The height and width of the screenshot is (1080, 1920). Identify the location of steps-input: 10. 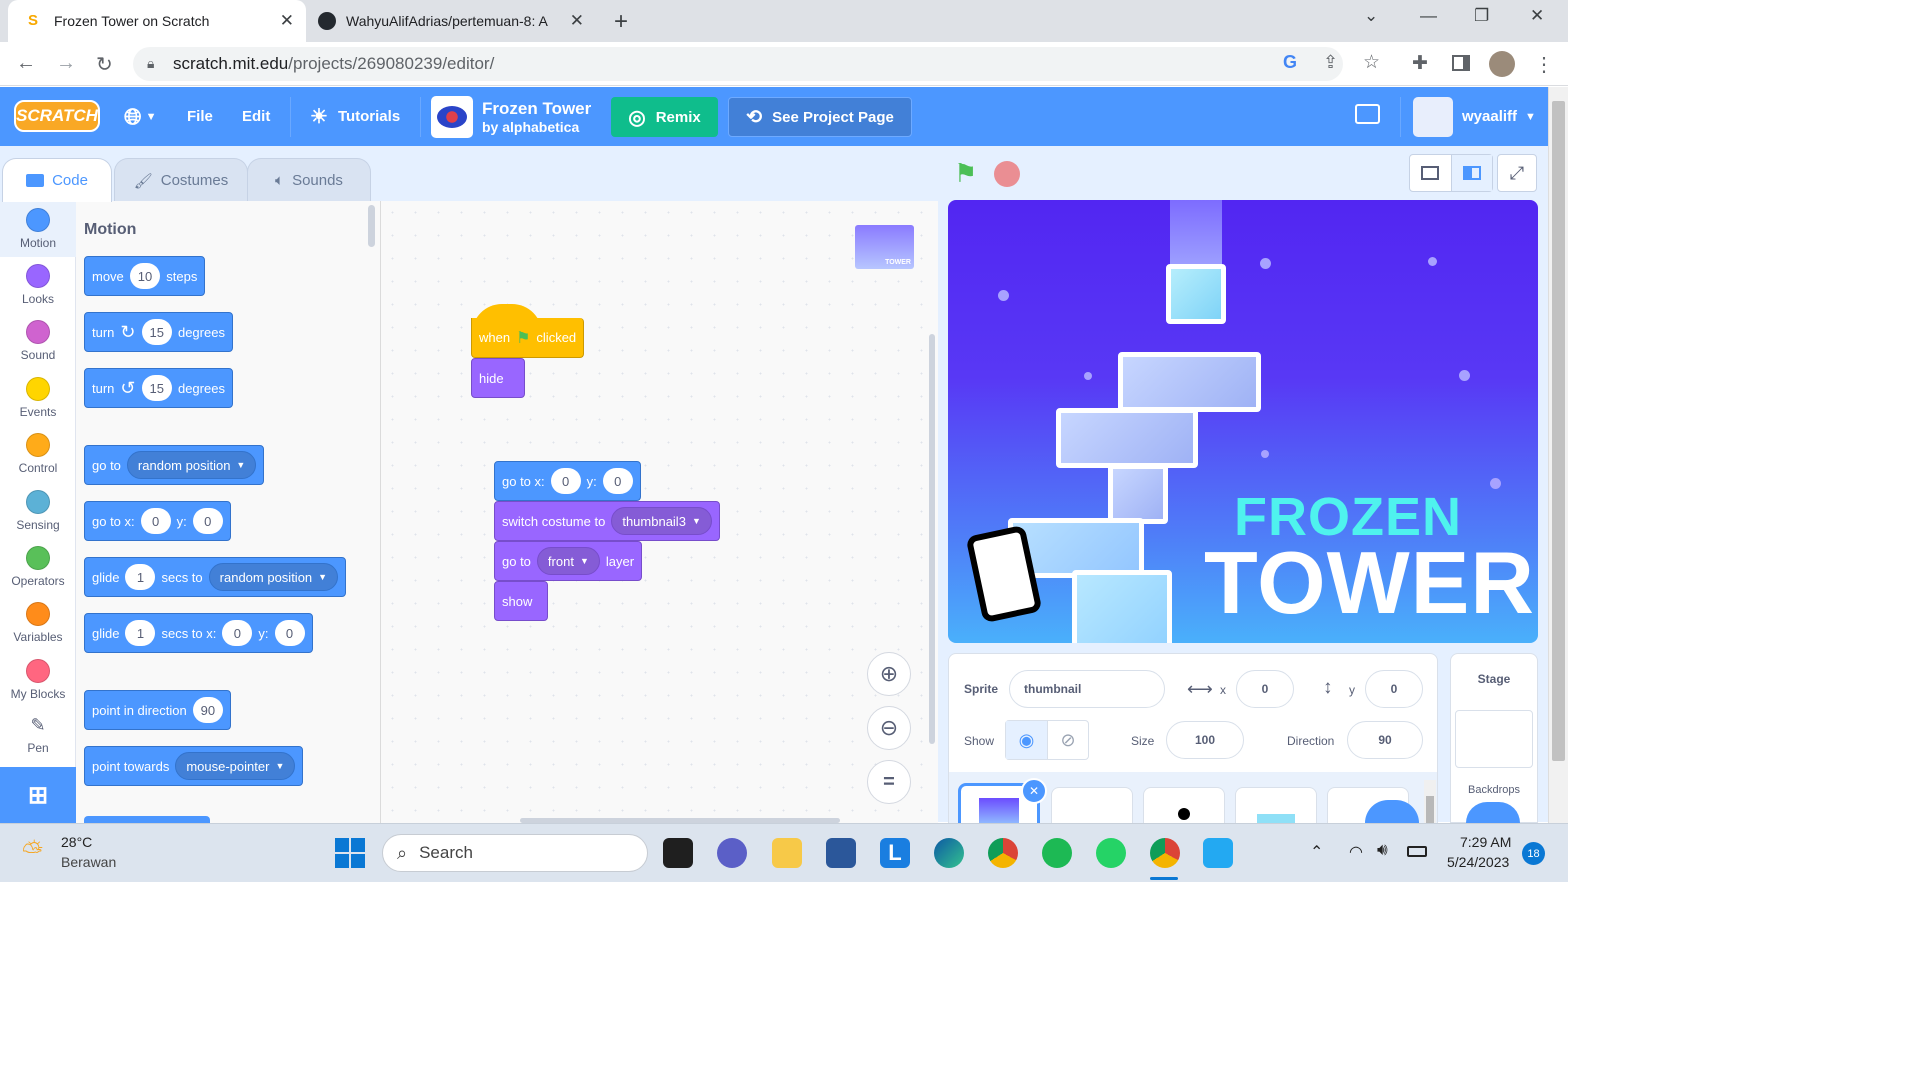
(145, 276).